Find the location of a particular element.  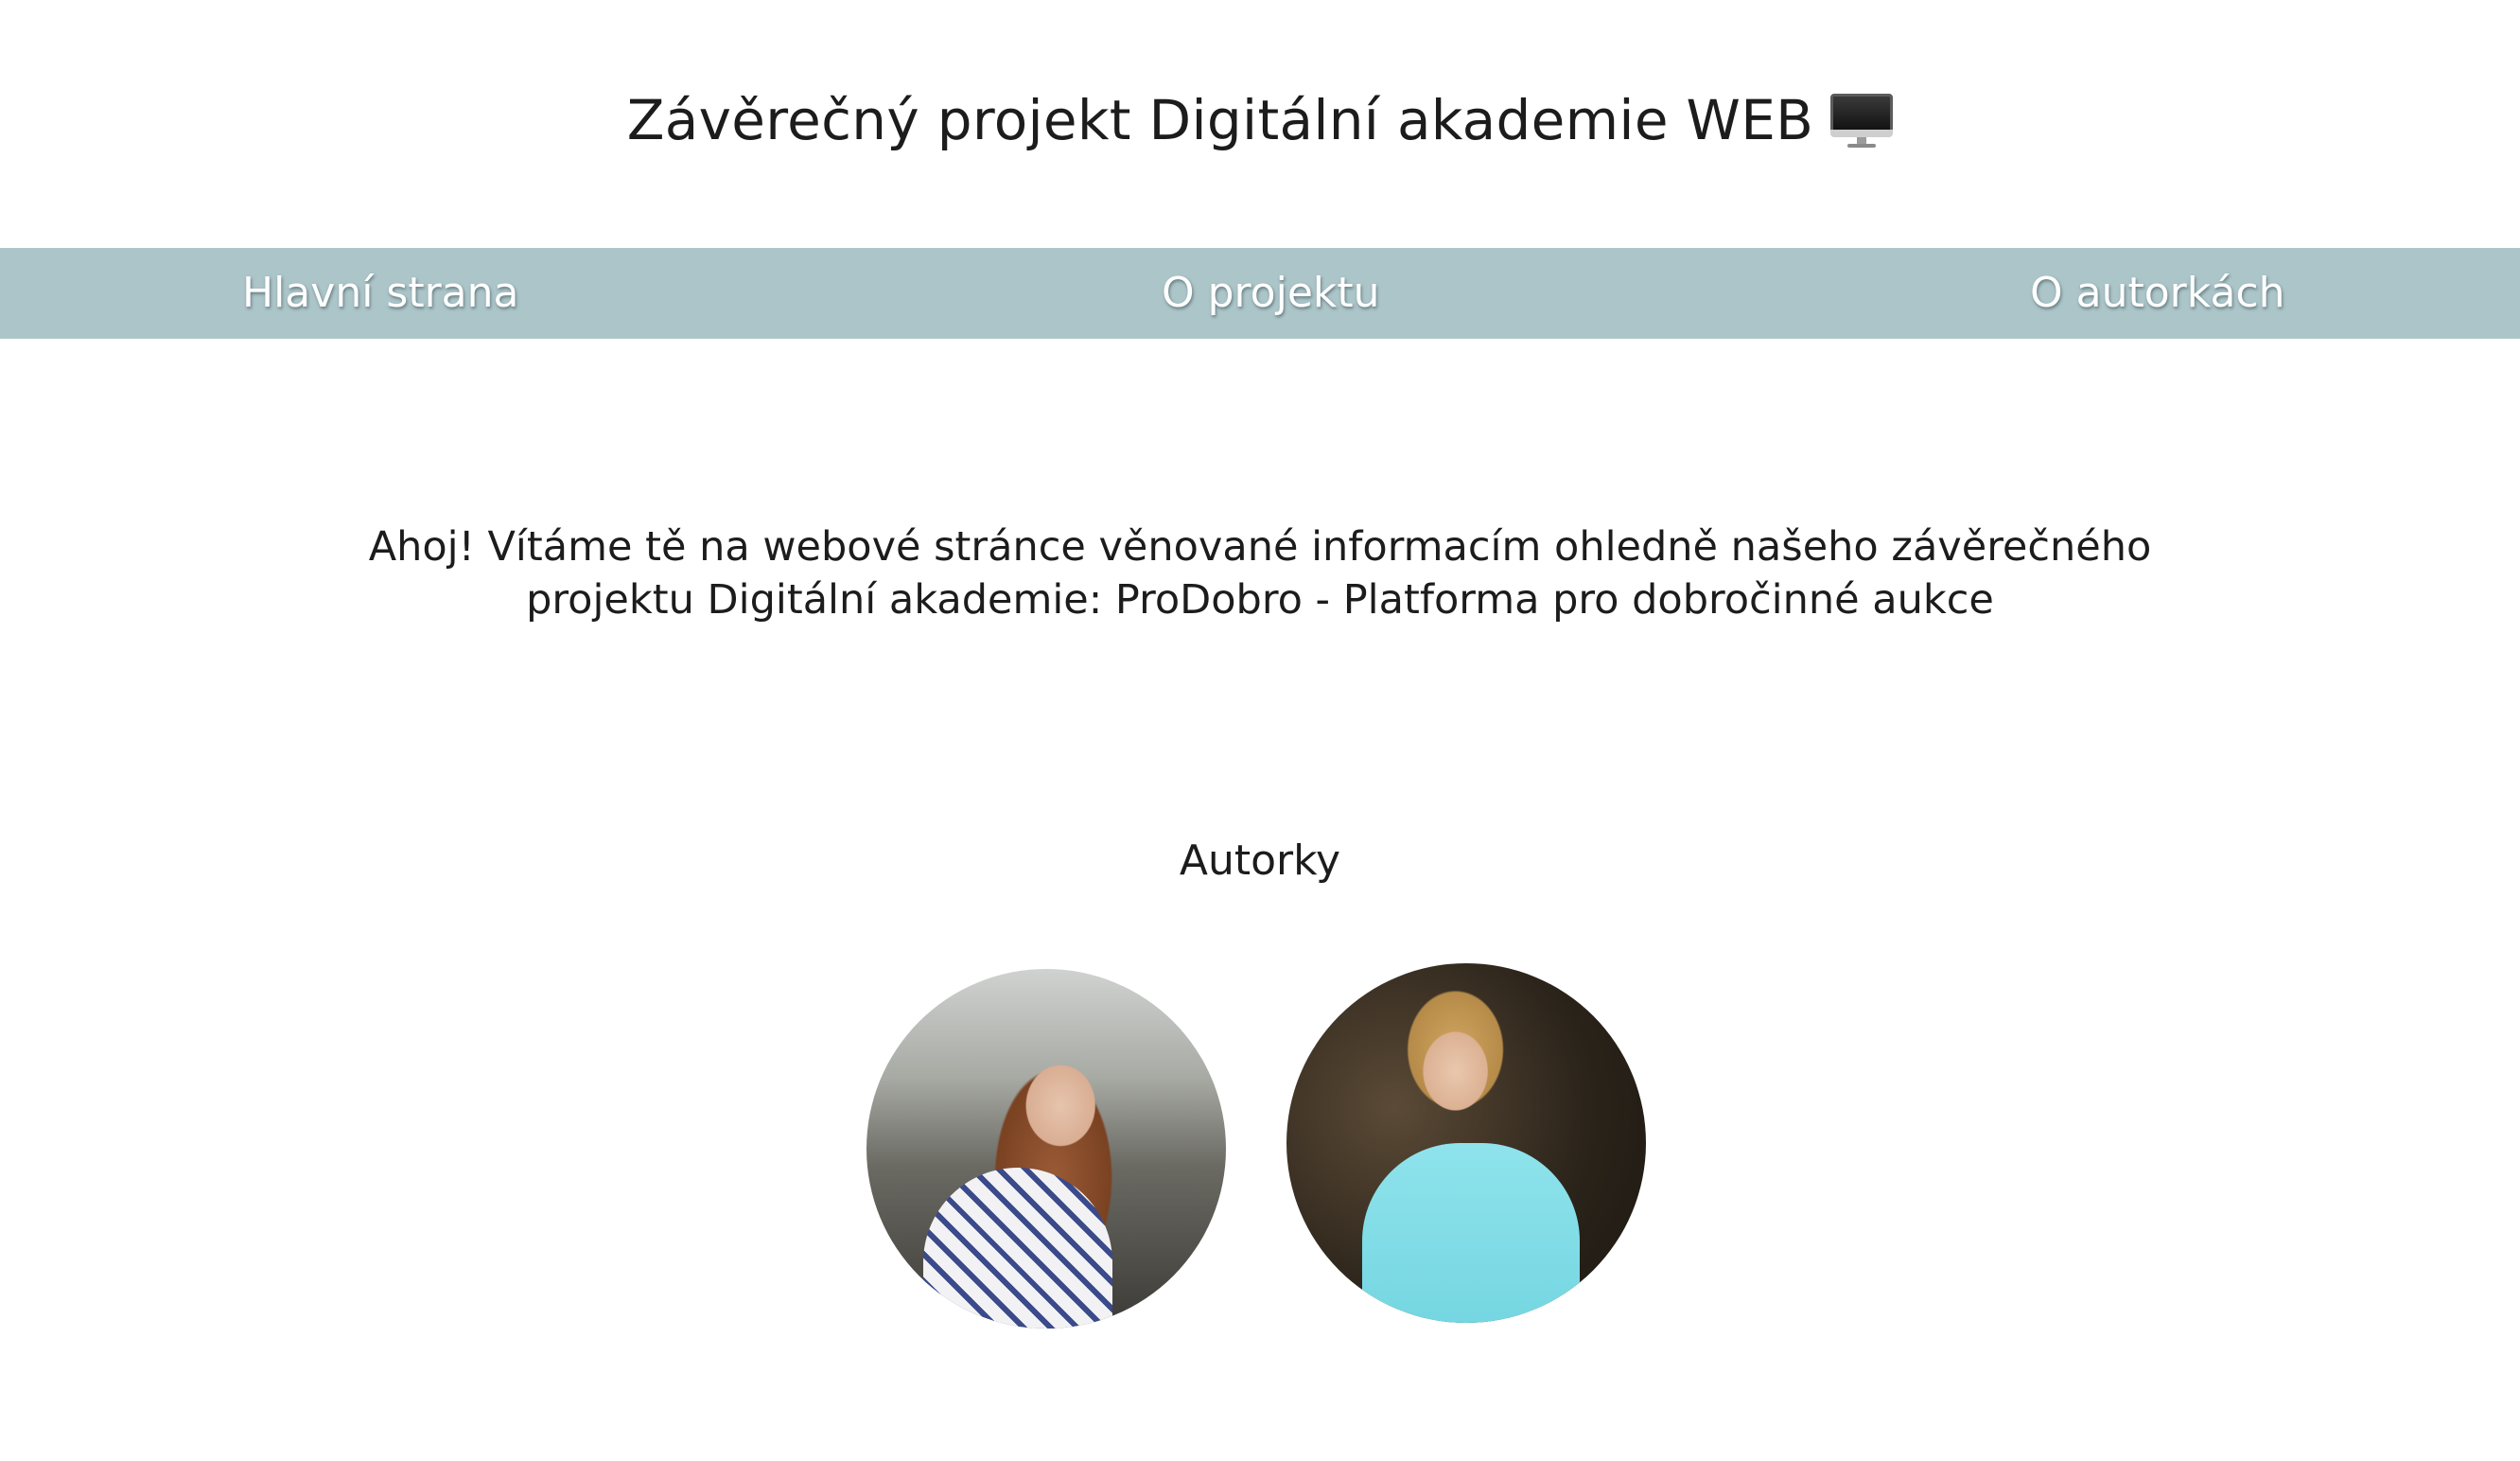

site-title: Závěrečný projekt Digitální akademie WEB is located at coordinates (1260, 120).